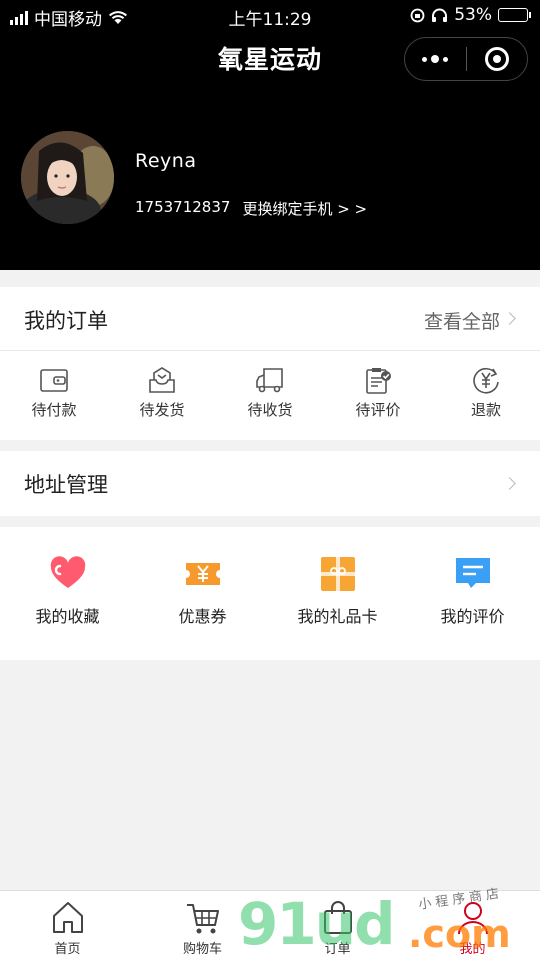 Image resolution: width=540 pixels, height=960 pixels. What do you see at coordinates (67, 917) in the screenshot?
I see `home-icon` at bounding box center [67, 917].